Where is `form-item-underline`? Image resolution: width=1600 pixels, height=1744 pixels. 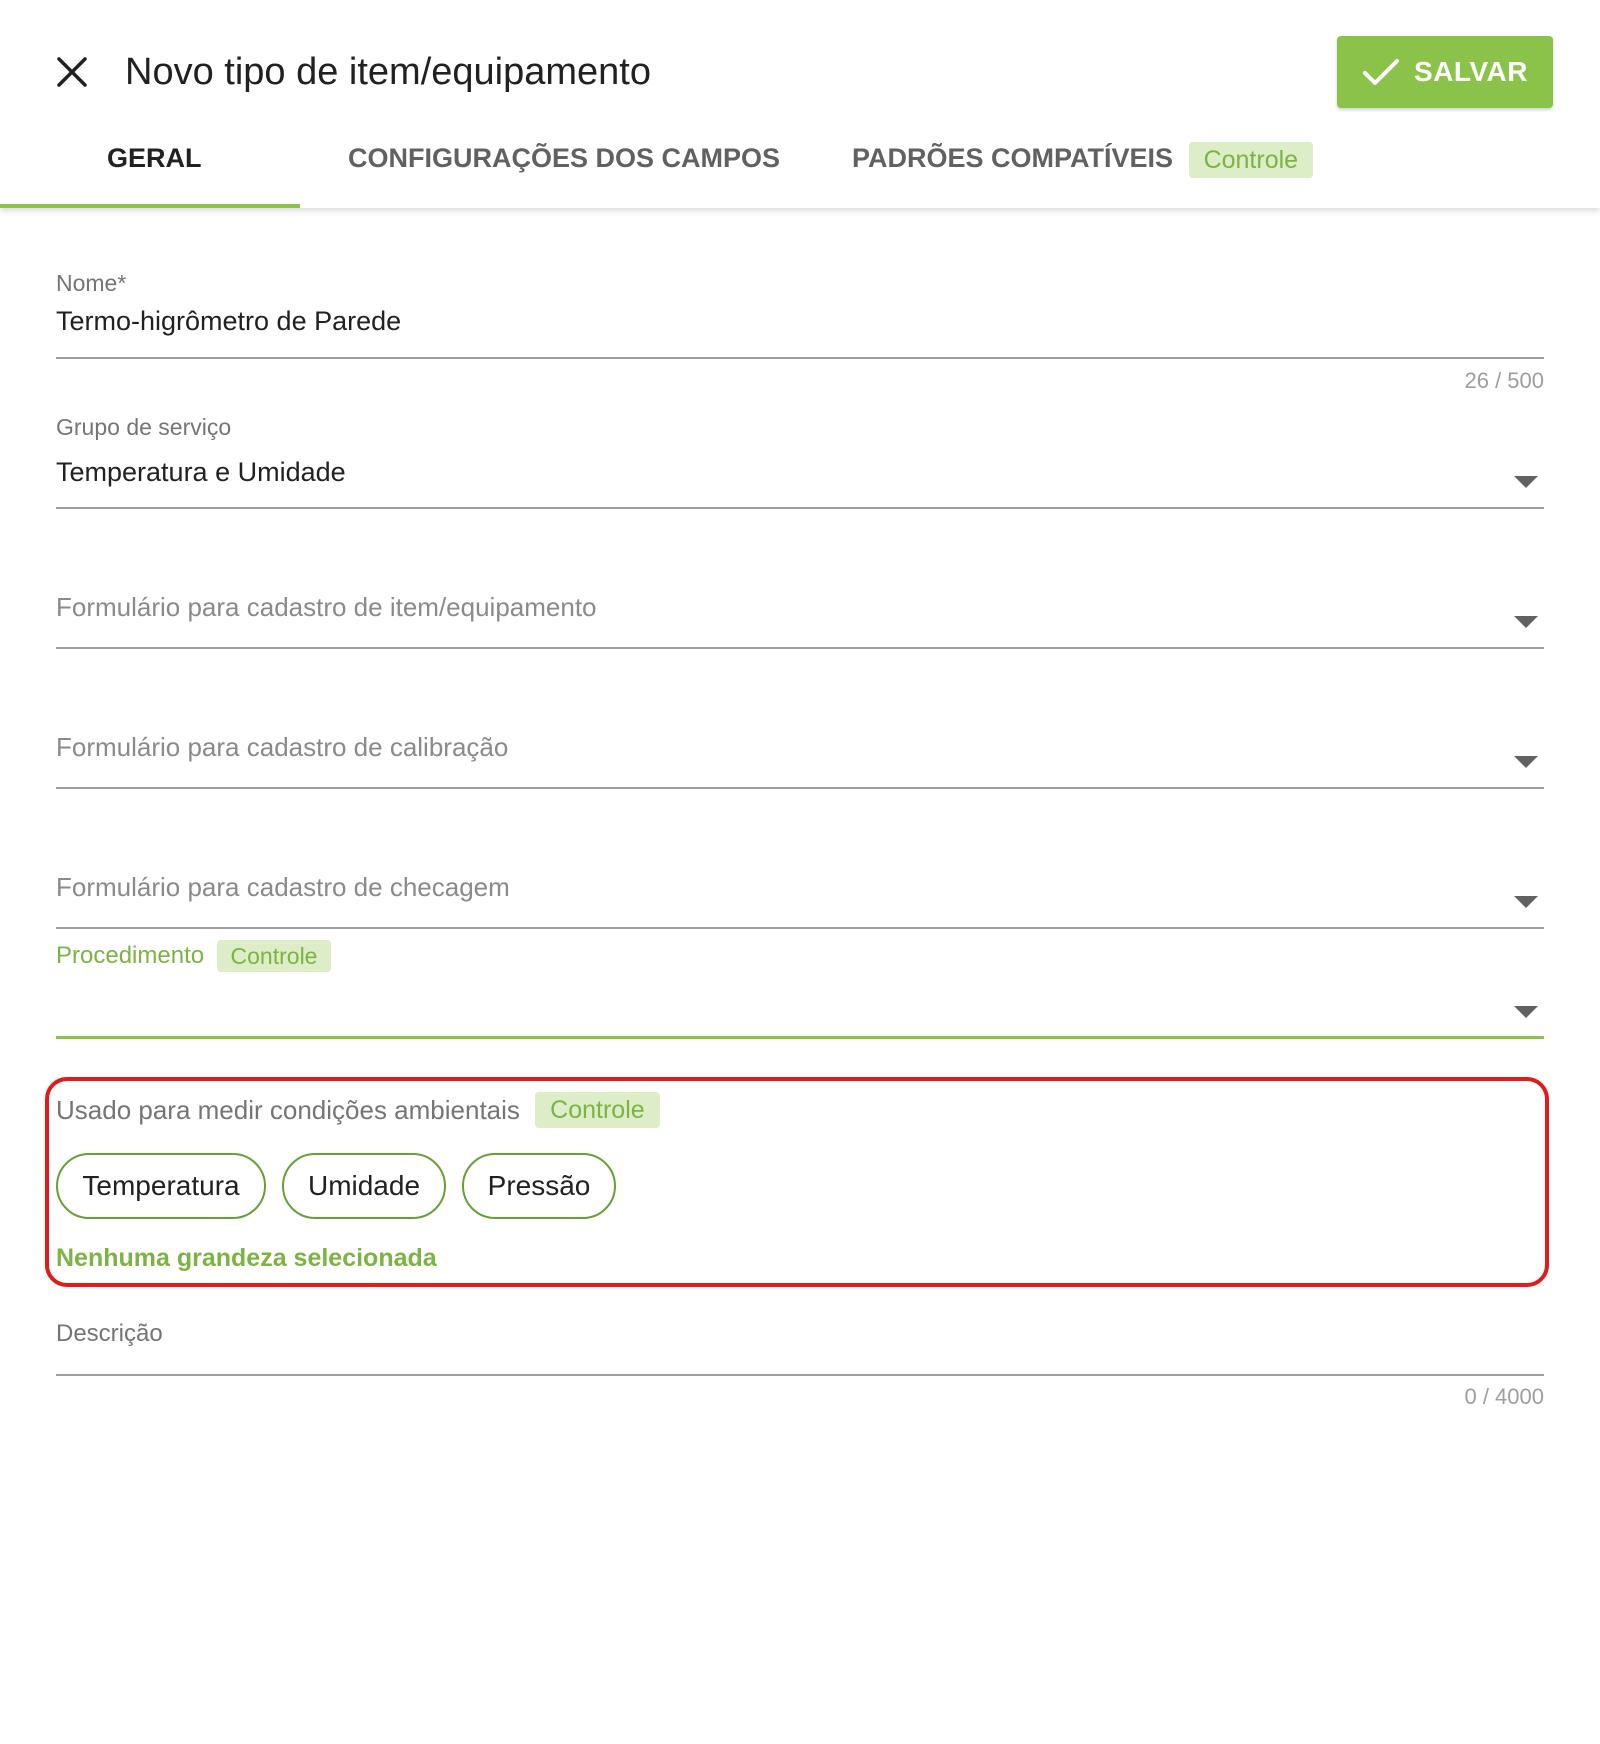
form-item-underline is located at coordinates (800, 648).